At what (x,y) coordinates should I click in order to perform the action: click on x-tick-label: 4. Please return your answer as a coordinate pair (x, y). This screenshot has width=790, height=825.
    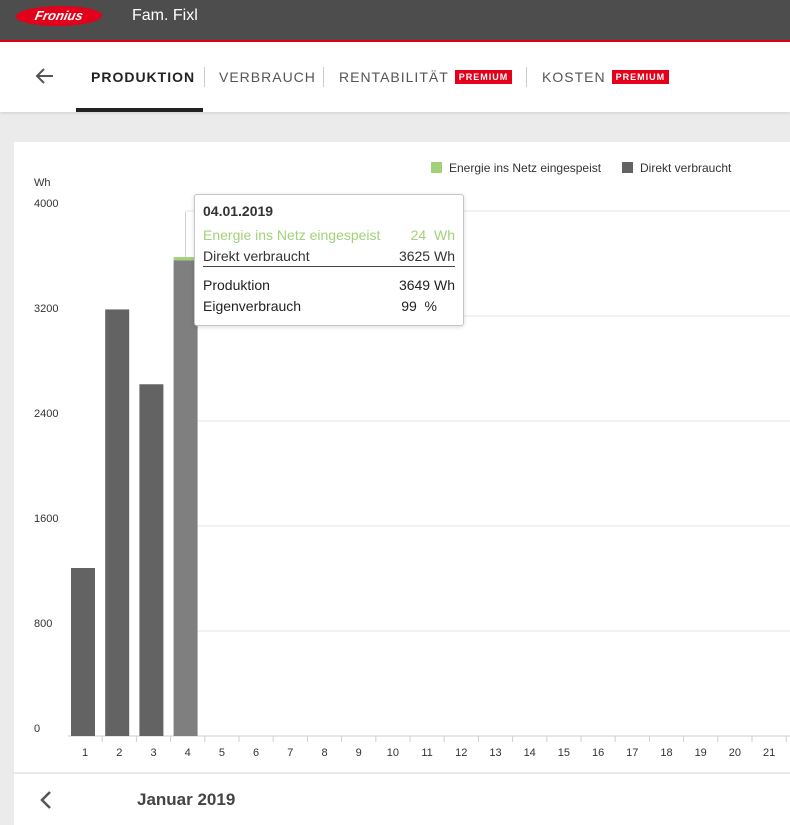
    Looking at the image, I should click on (188, 753).